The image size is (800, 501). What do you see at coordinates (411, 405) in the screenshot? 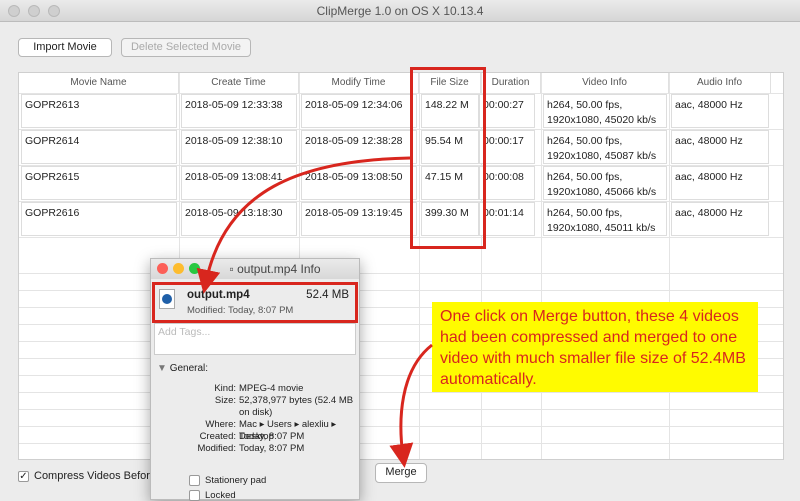
I see `arrow-to-merge` at bounding box center [411, 405].